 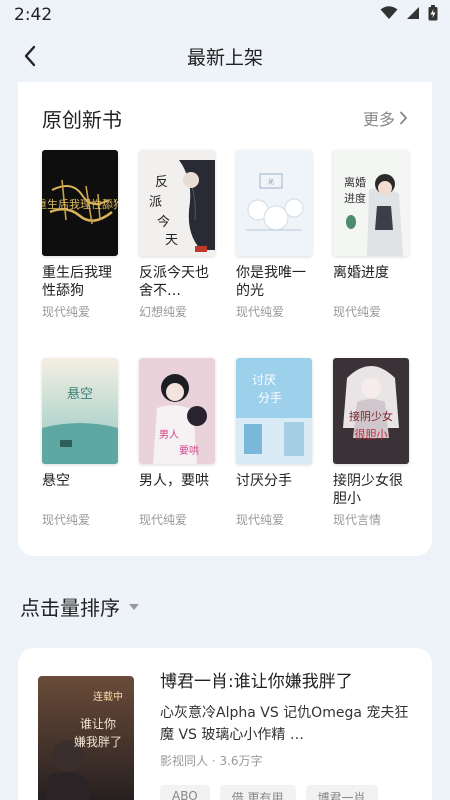 I want to click on book-item: 悬空 悬空 现代纯爱, so click(x=81, y=443).